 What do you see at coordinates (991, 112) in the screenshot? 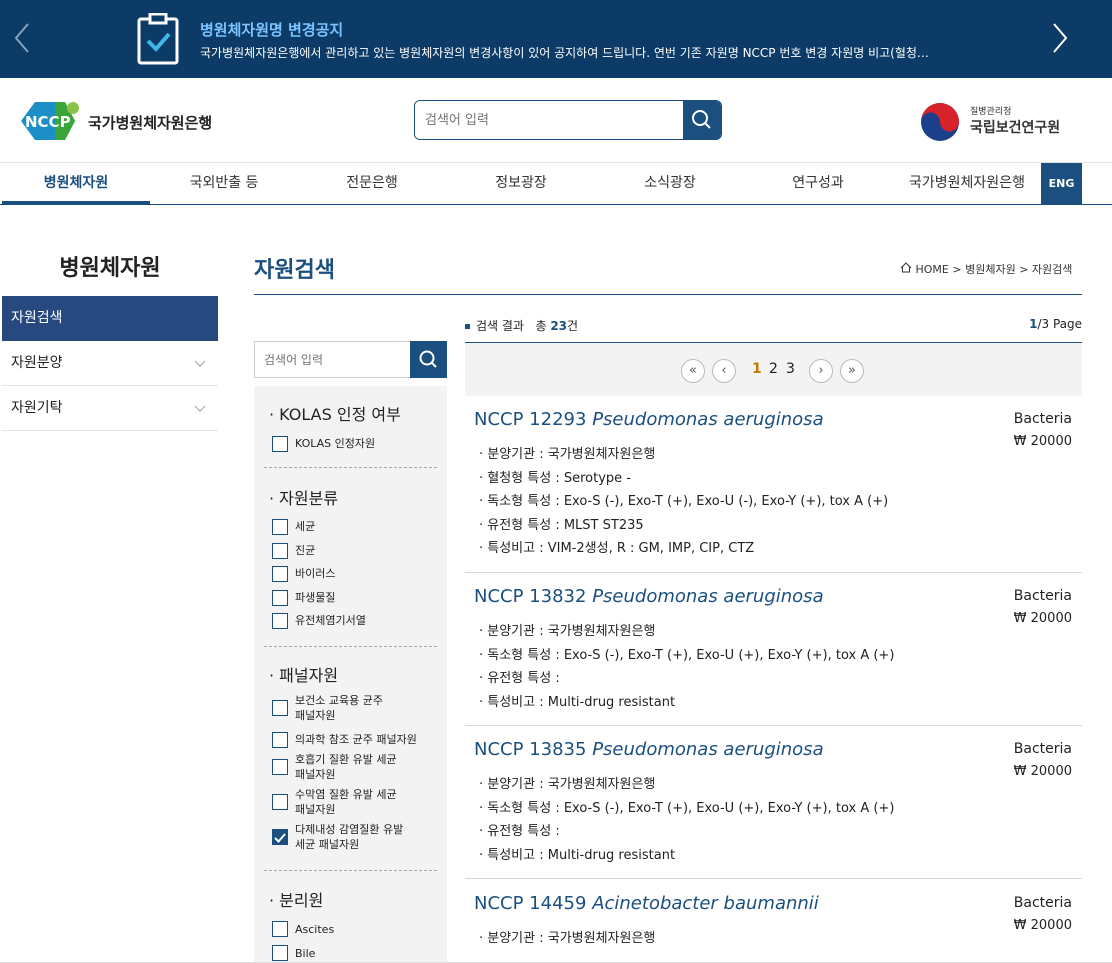
I see `kdca-org: 질병관리청` at bounding box center [991, 112].